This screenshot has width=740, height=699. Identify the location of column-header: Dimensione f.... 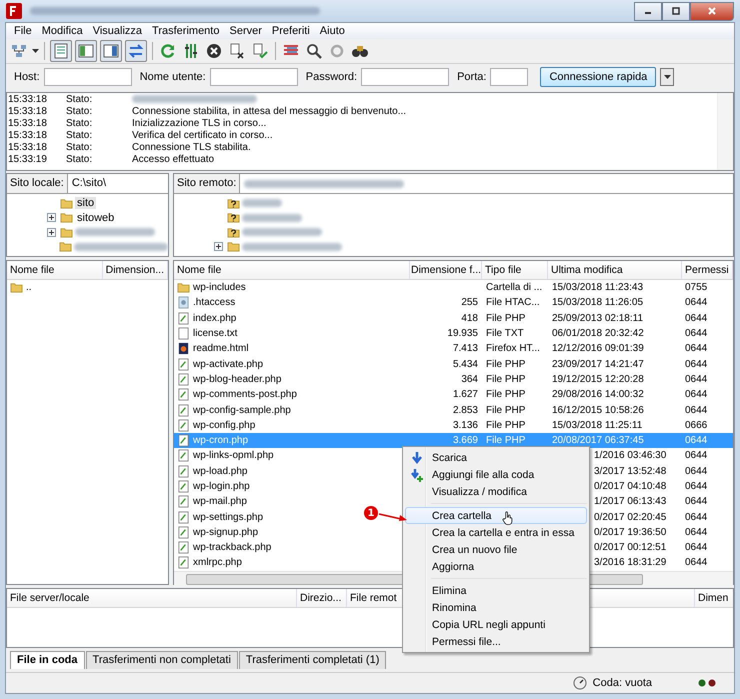
(446, 270).